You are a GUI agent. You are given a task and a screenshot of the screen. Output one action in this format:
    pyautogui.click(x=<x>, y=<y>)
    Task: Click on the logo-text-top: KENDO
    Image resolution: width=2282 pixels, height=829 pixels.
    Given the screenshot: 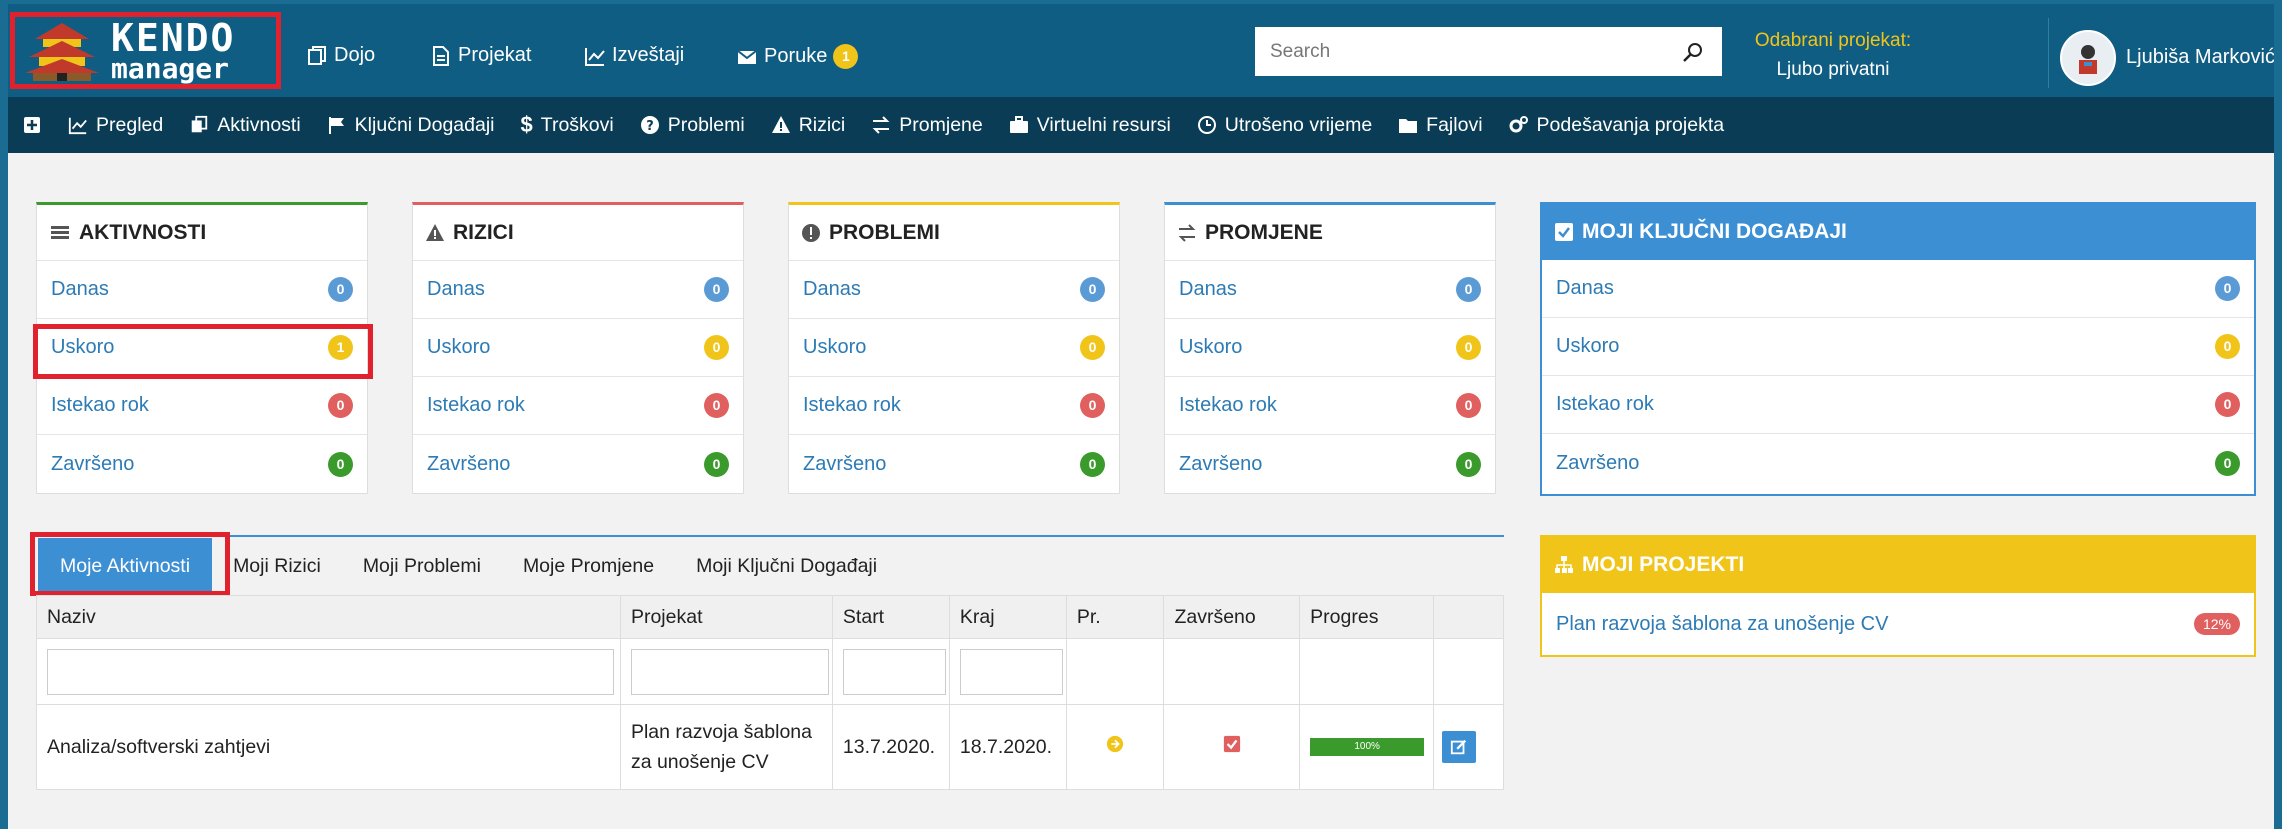 What is the action you would take?
    pyautogui.click(x=173, y=37)
    